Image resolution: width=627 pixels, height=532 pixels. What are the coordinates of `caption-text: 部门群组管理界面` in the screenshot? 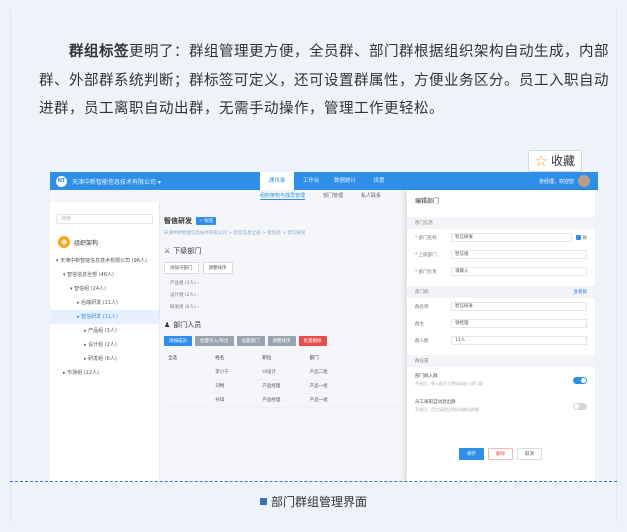 It's located at (318, 502).